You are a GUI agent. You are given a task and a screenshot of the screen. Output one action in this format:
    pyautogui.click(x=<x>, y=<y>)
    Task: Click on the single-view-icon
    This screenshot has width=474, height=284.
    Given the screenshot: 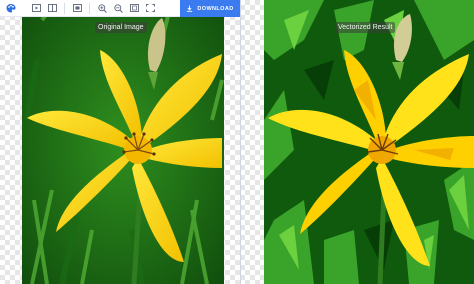 What is the action you would take?
    pyautogui.click(x=77, y=8)
    